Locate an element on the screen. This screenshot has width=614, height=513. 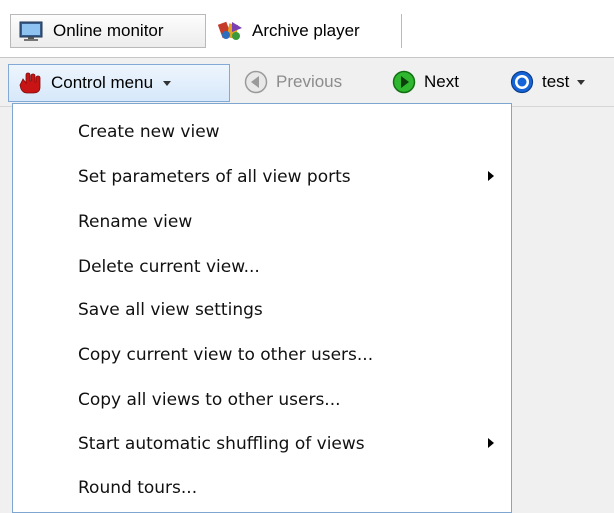
previous-button: Previous is located at coordinates (293, 82).